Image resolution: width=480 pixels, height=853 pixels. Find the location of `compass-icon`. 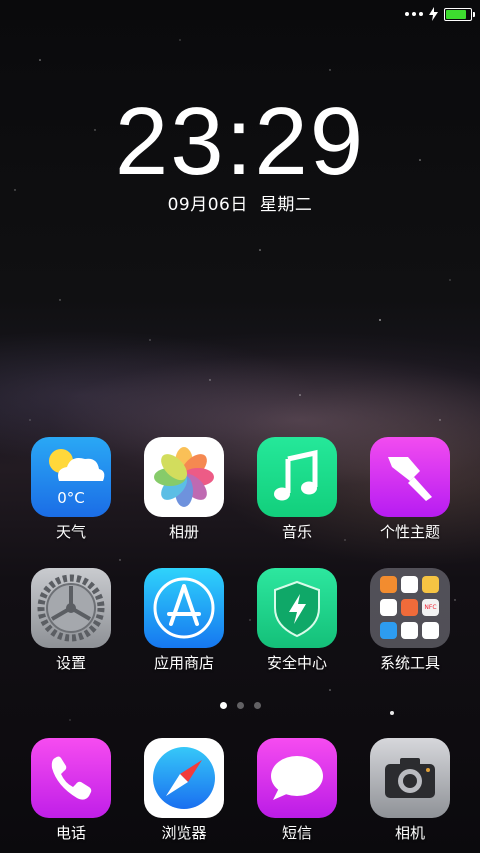

compass-icon is located at coordinates (184, 778).